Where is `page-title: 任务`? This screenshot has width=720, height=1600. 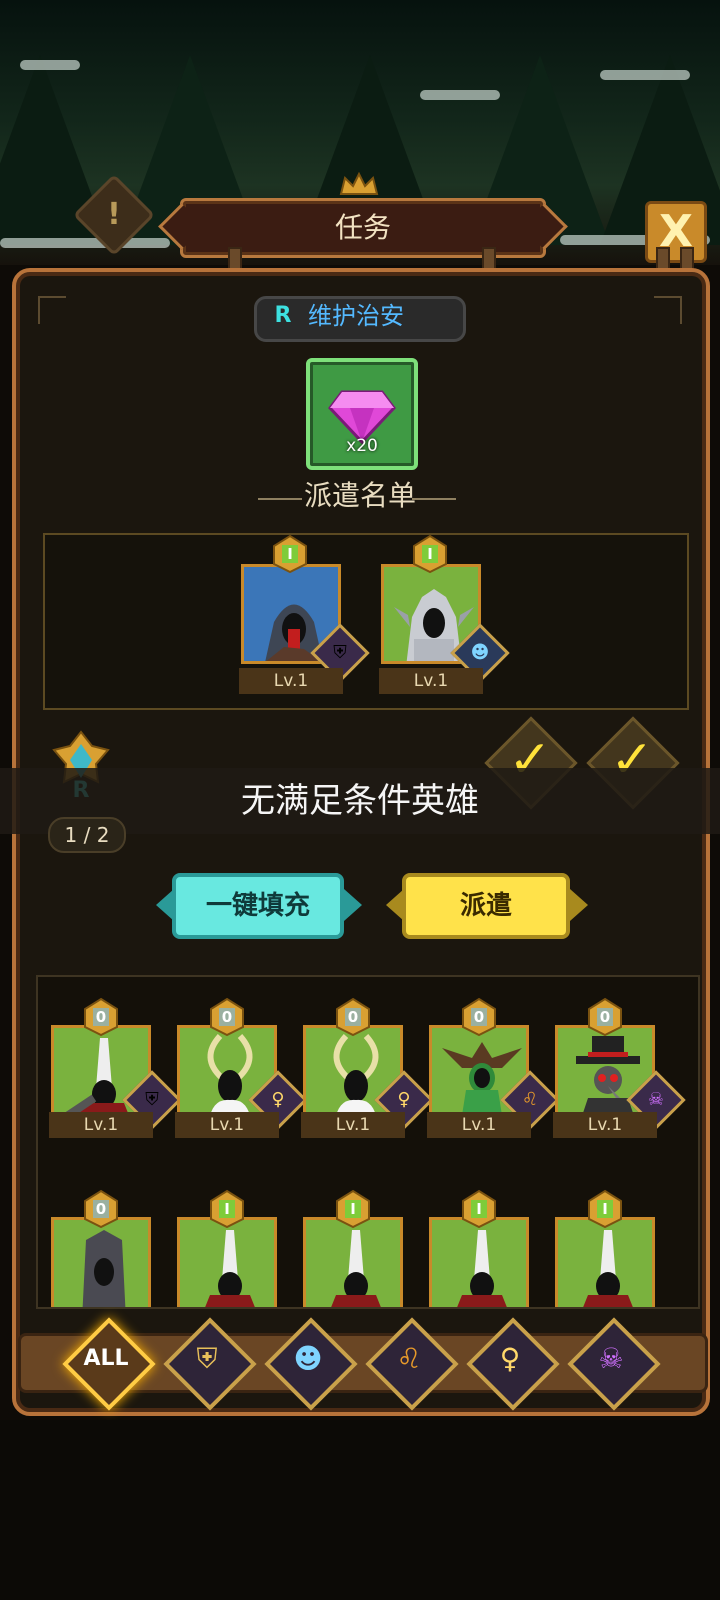
page-title: 任务 is located at coordinates (362, 227).